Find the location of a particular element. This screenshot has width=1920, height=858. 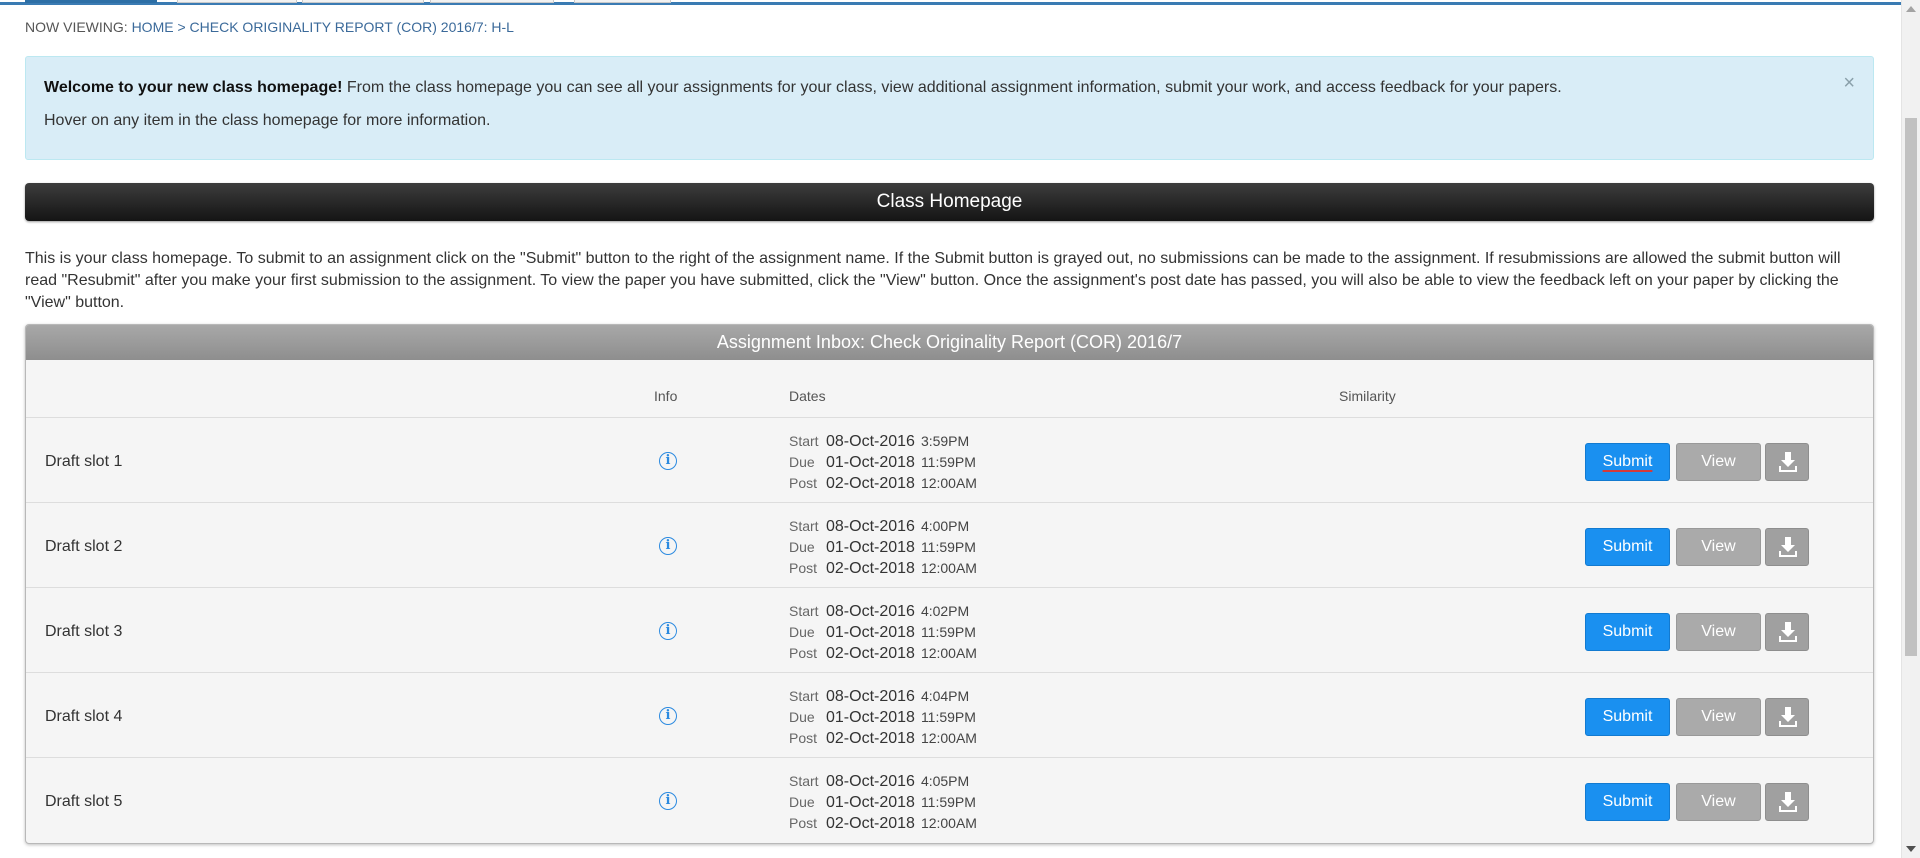

start-date-line: Start 08-Oct-2016 4:00PM is located at coordinates (883, 526).